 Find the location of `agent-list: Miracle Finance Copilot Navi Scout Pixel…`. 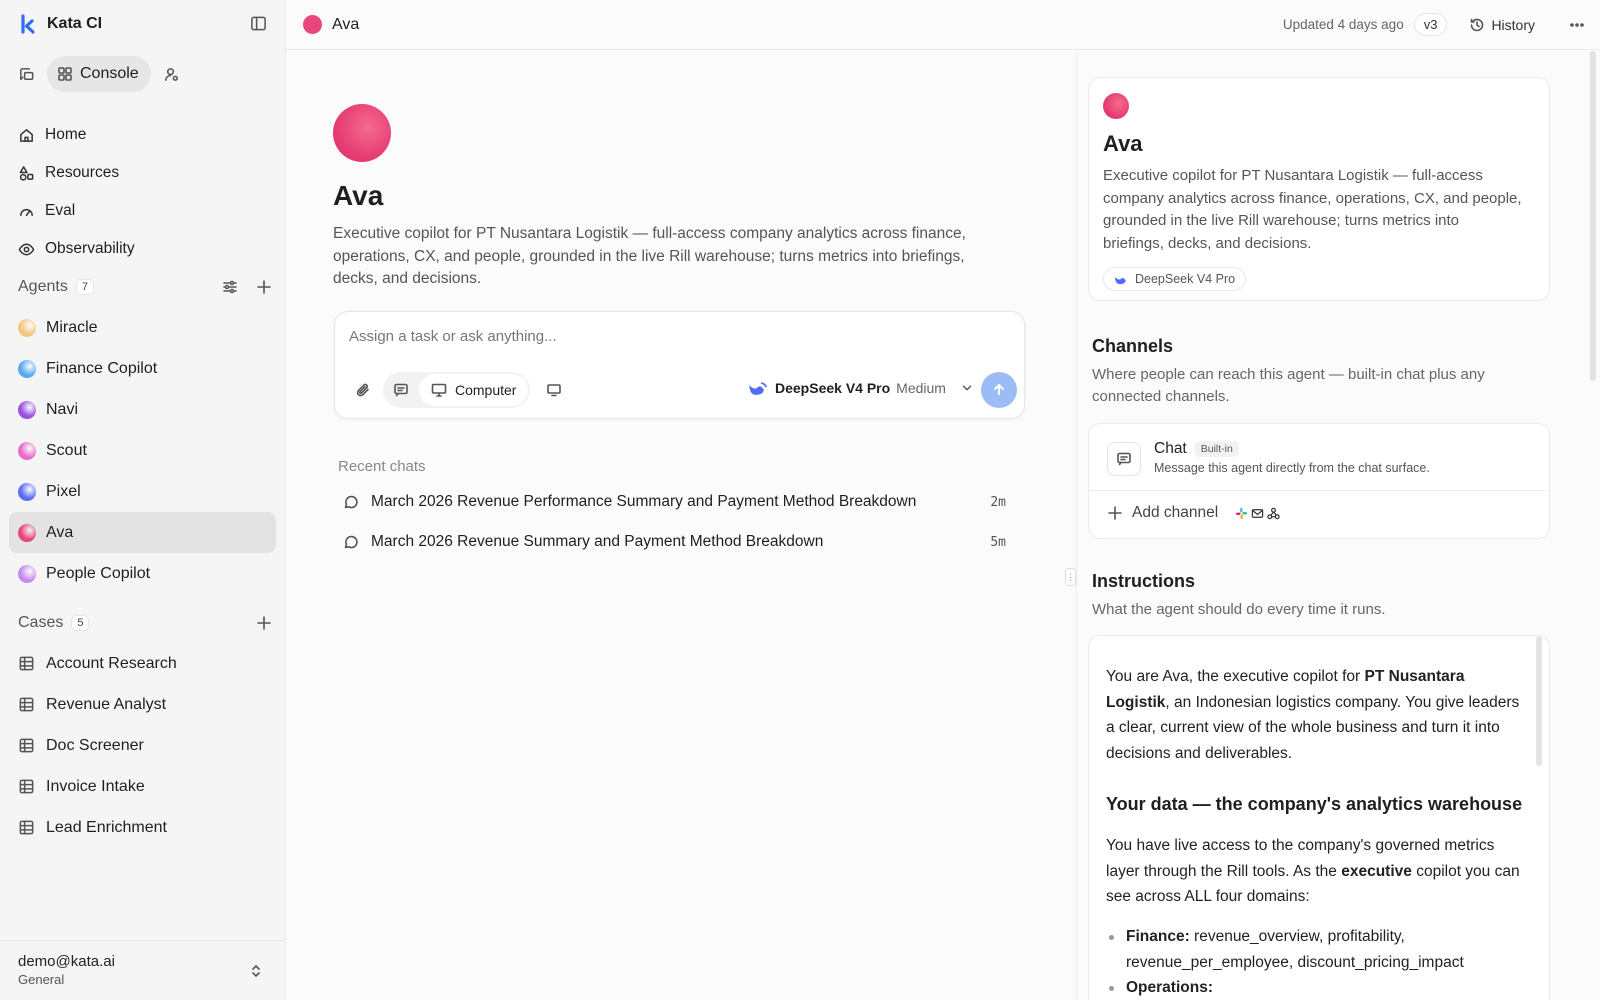

agent-list: Miracle Finance Copilot Navi Scout Pixel… is located at coordinates (142, 450).